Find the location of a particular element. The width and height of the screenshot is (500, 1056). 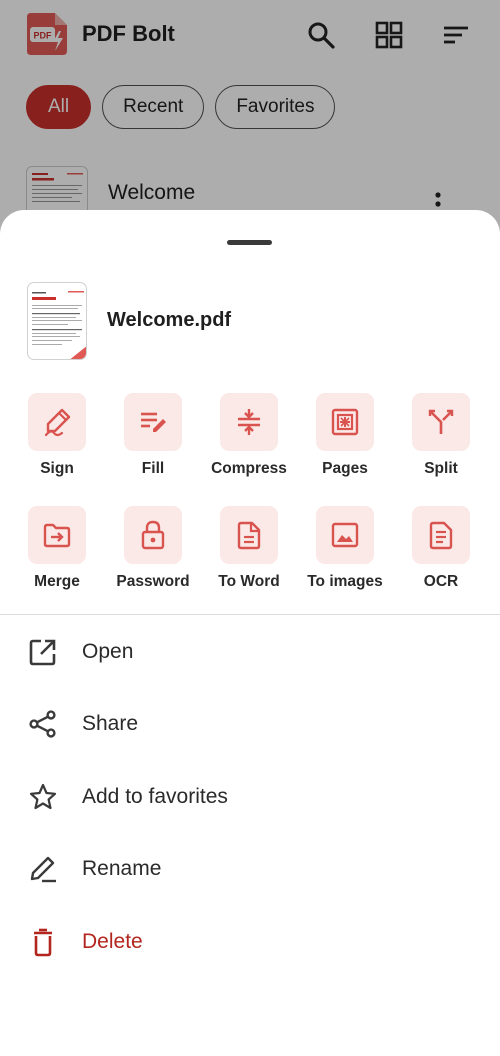

fill-icon is located at coordinates (153, 422).